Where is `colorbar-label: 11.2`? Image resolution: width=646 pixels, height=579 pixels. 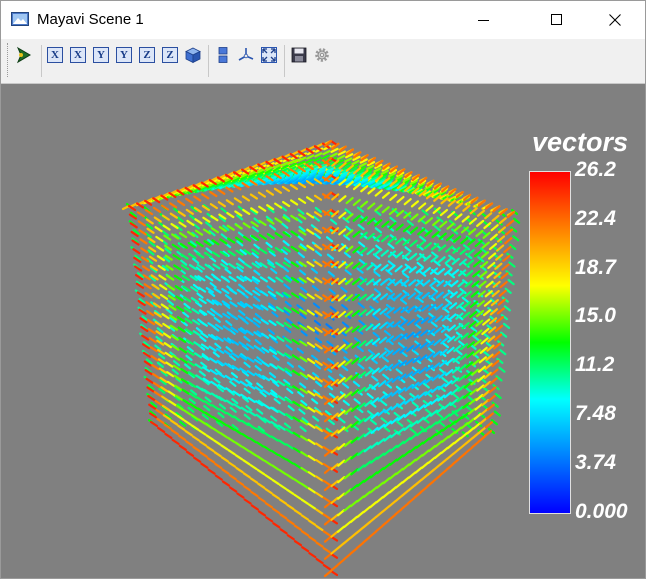 colorbar-label: 11.2 is located at coordinates (595, 364).